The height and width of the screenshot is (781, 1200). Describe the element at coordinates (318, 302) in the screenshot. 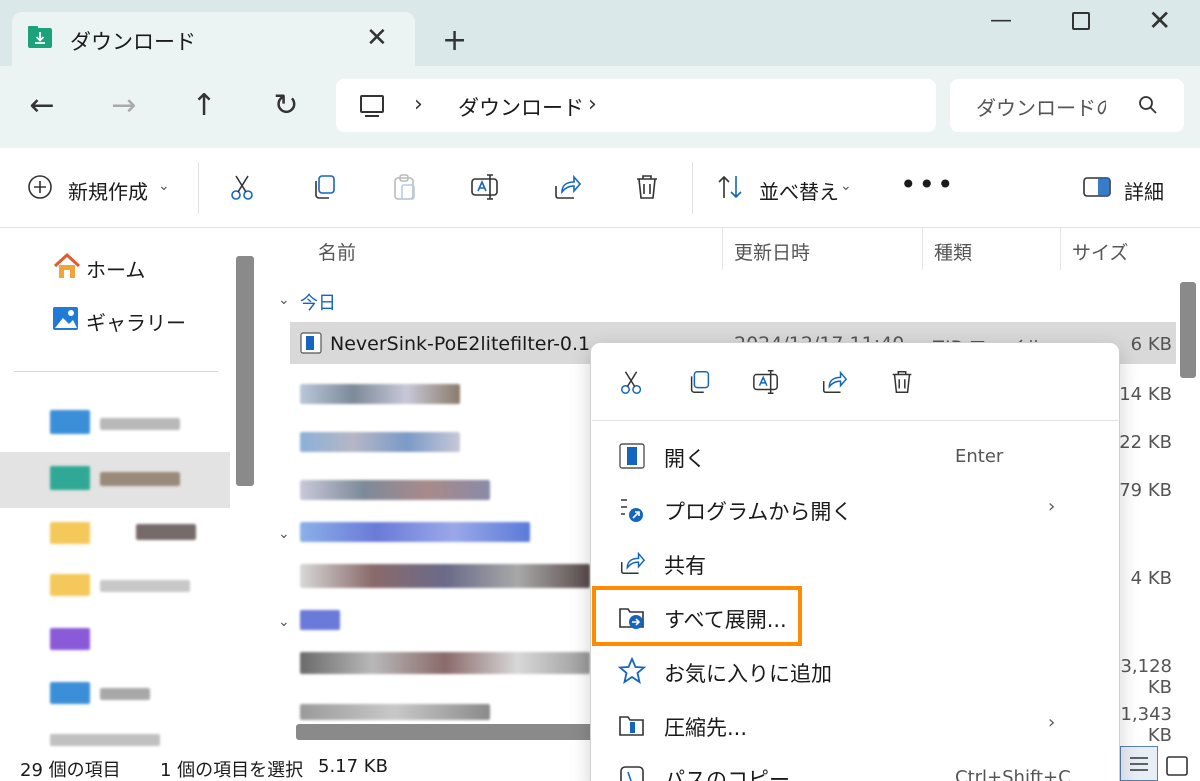

I see `group-header-today: 今日` at that location.